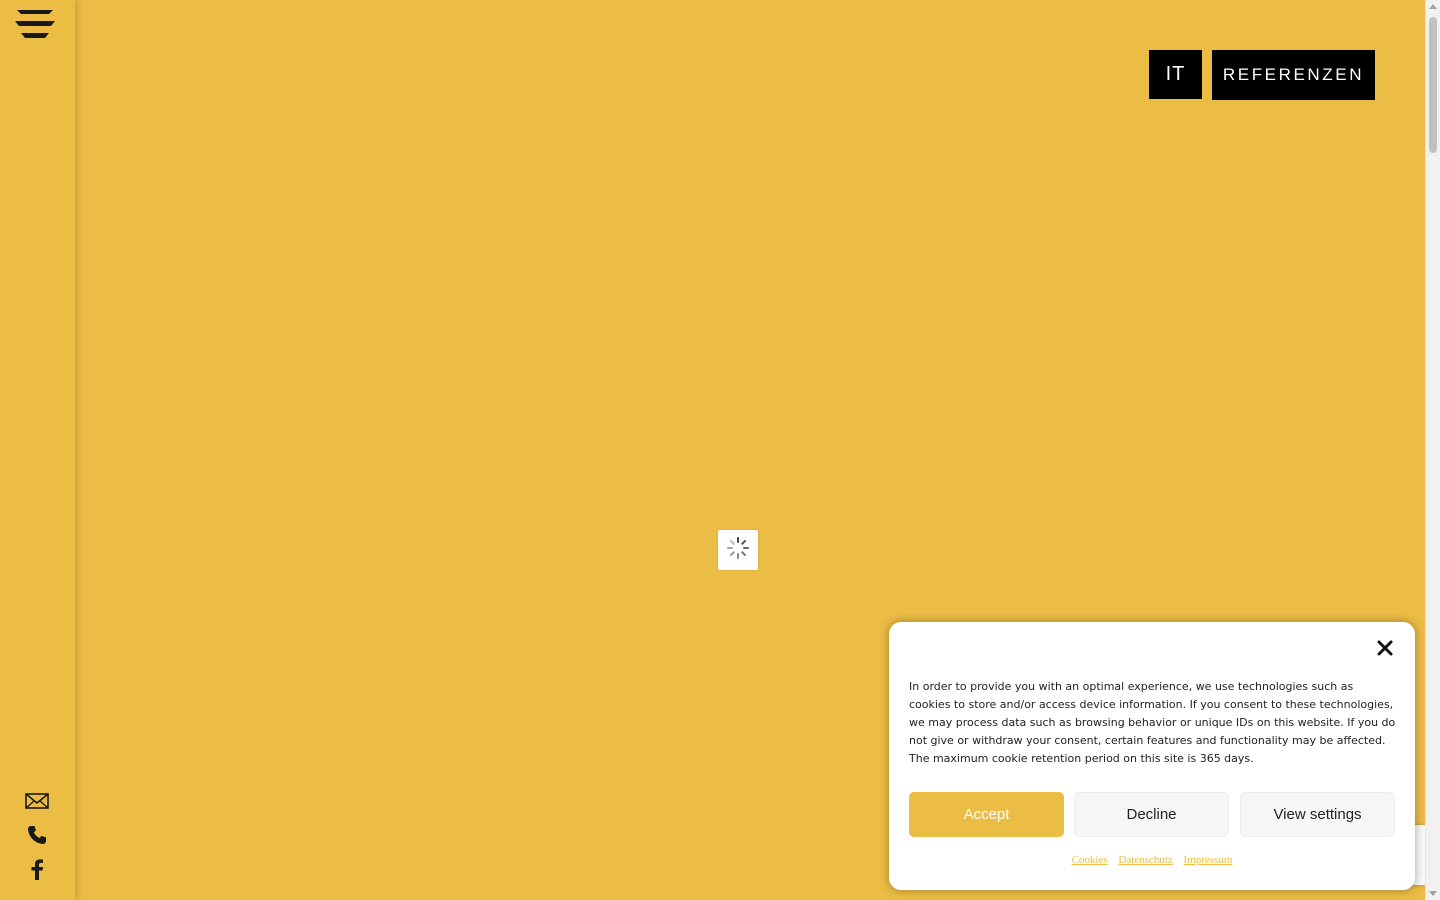  I want to click on spinner-icon, so click(738, 550).